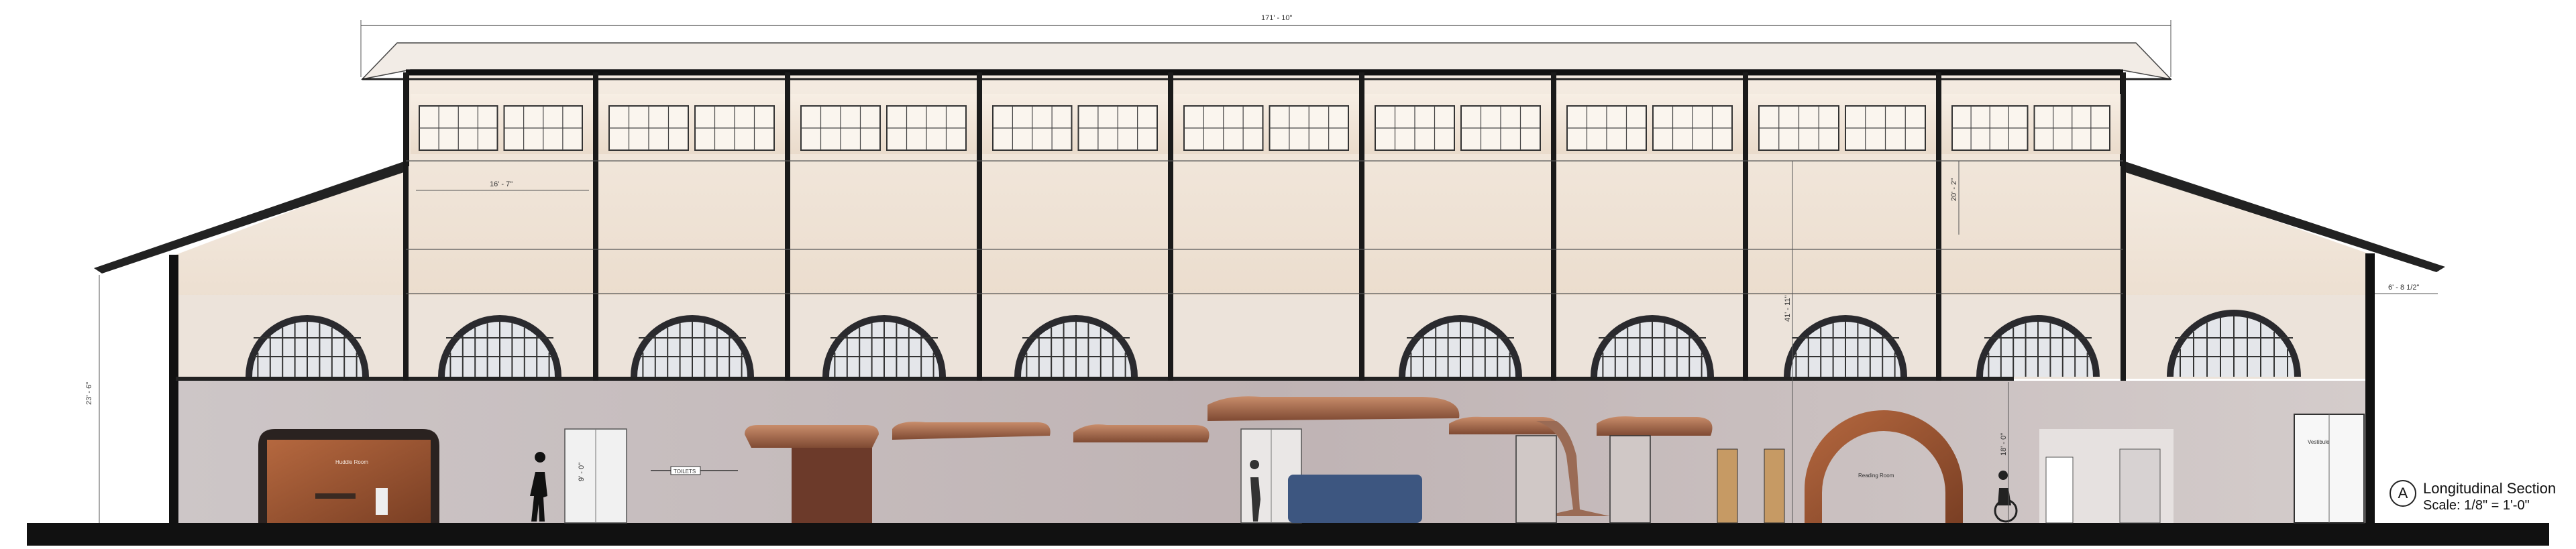  I want to click on lower-ceiling-label: 18' - 0", so click(2004, 444).